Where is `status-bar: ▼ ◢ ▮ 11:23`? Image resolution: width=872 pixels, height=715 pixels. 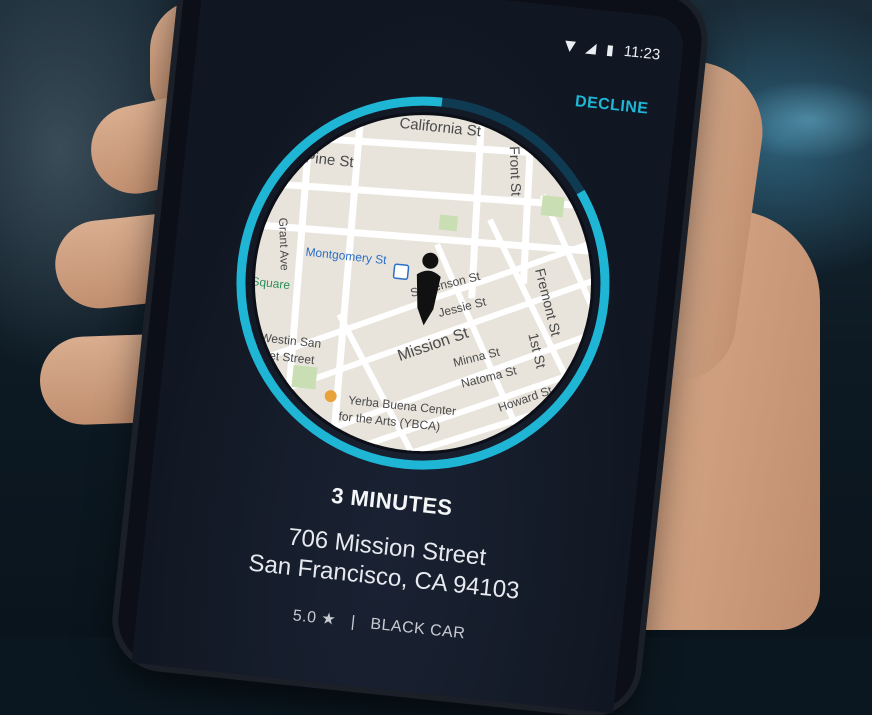 status-bar: ▼ ◢ ▮ 11:23 is located at coordinates (612, 50).